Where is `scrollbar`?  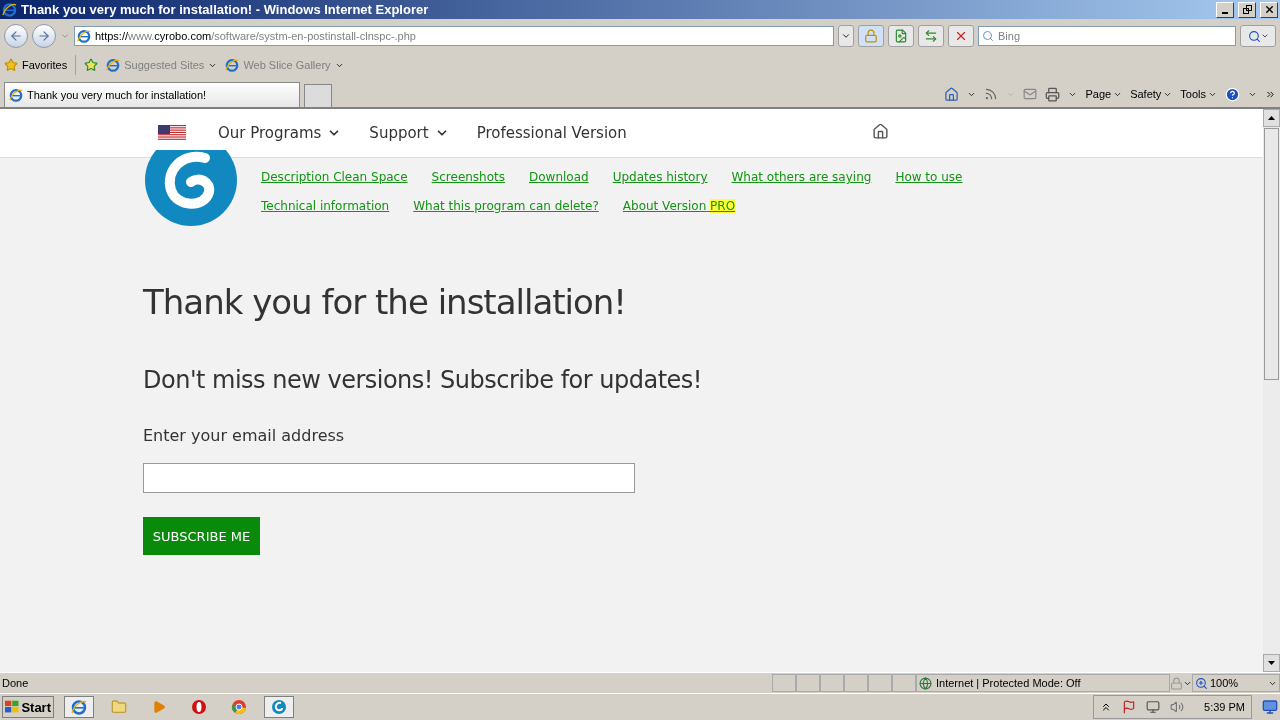 scrollbar is located at coordinates (1271, 390).